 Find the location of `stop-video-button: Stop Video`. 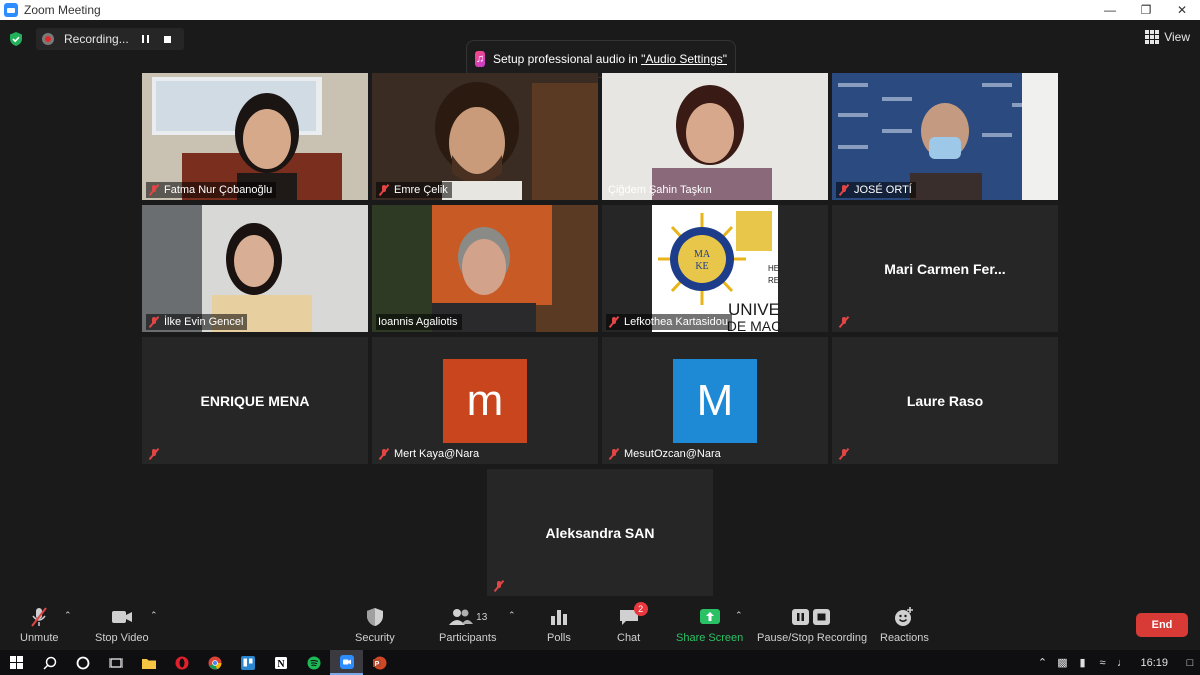

stop-video-button: Stop Video is located at coordinates (122, 624).